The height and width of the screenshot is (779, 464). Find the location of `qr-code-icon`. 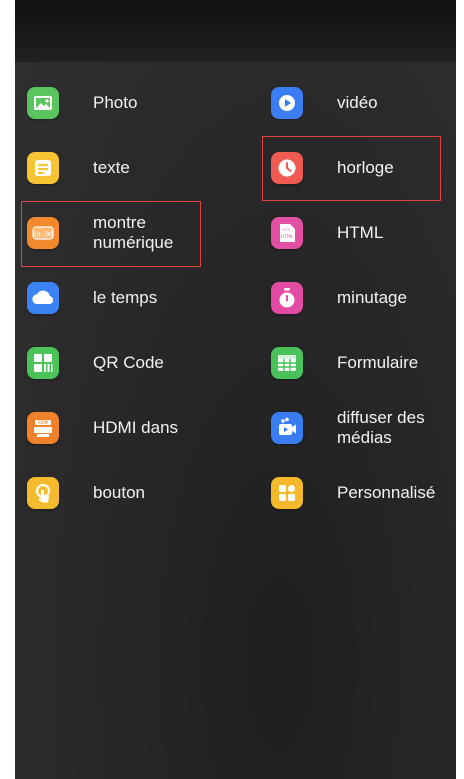

qr-code-icon is located at coordinates (43, 363).